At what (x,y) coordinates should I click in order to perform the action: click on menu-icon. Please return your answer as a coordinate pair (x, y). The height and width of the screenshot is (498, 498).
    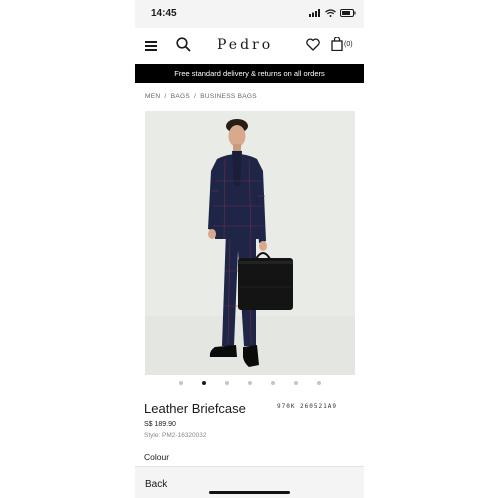
    Looking at the image, I should click on (151, 46).